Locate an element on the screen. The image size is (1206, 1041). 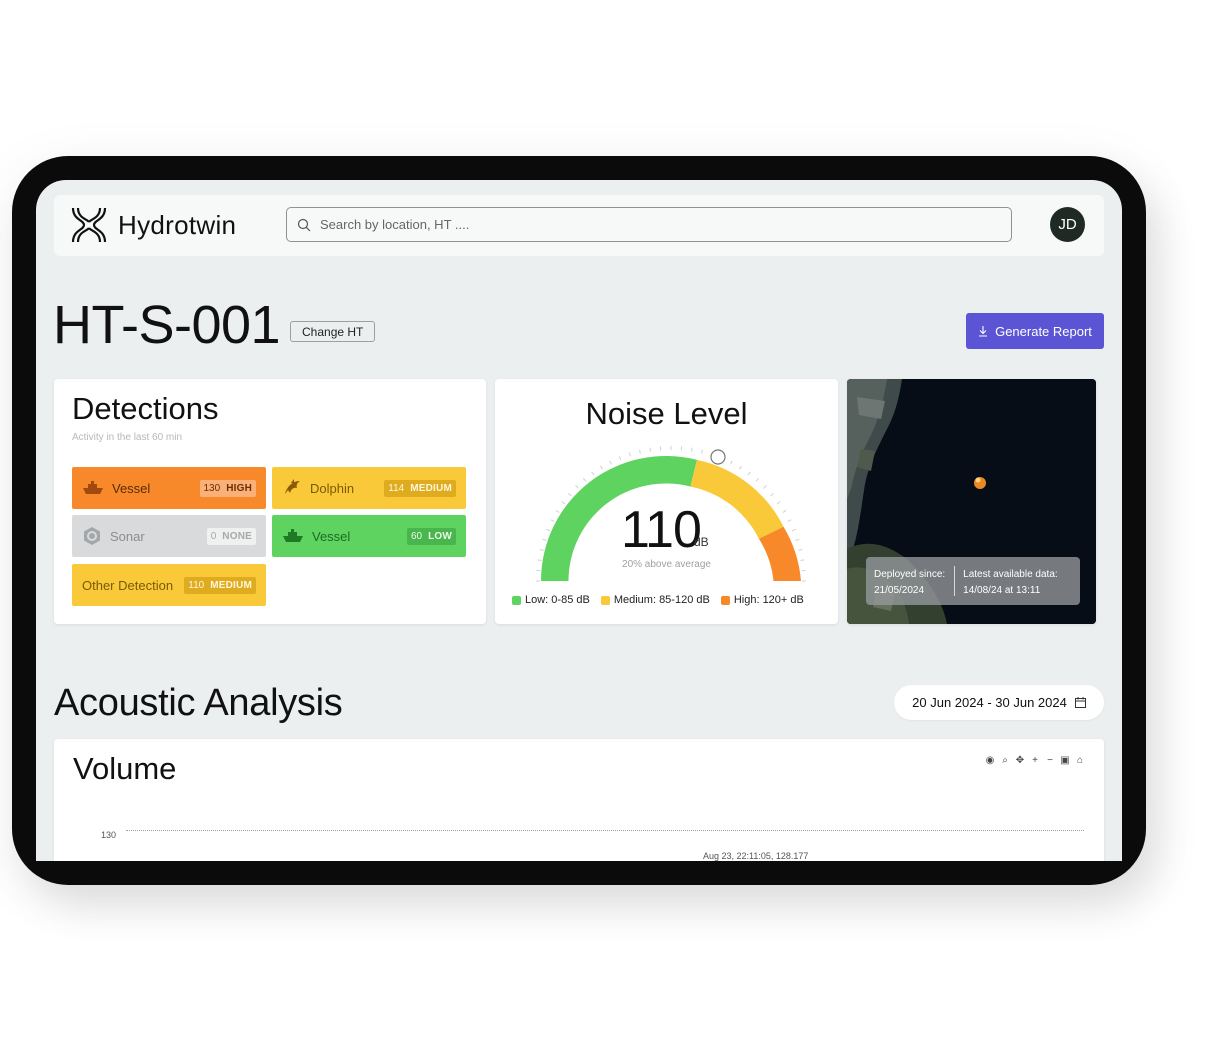
date-range-picker: 20 Jun 2024 - 30 Jun 2024 is located at coordinates (999, 702).